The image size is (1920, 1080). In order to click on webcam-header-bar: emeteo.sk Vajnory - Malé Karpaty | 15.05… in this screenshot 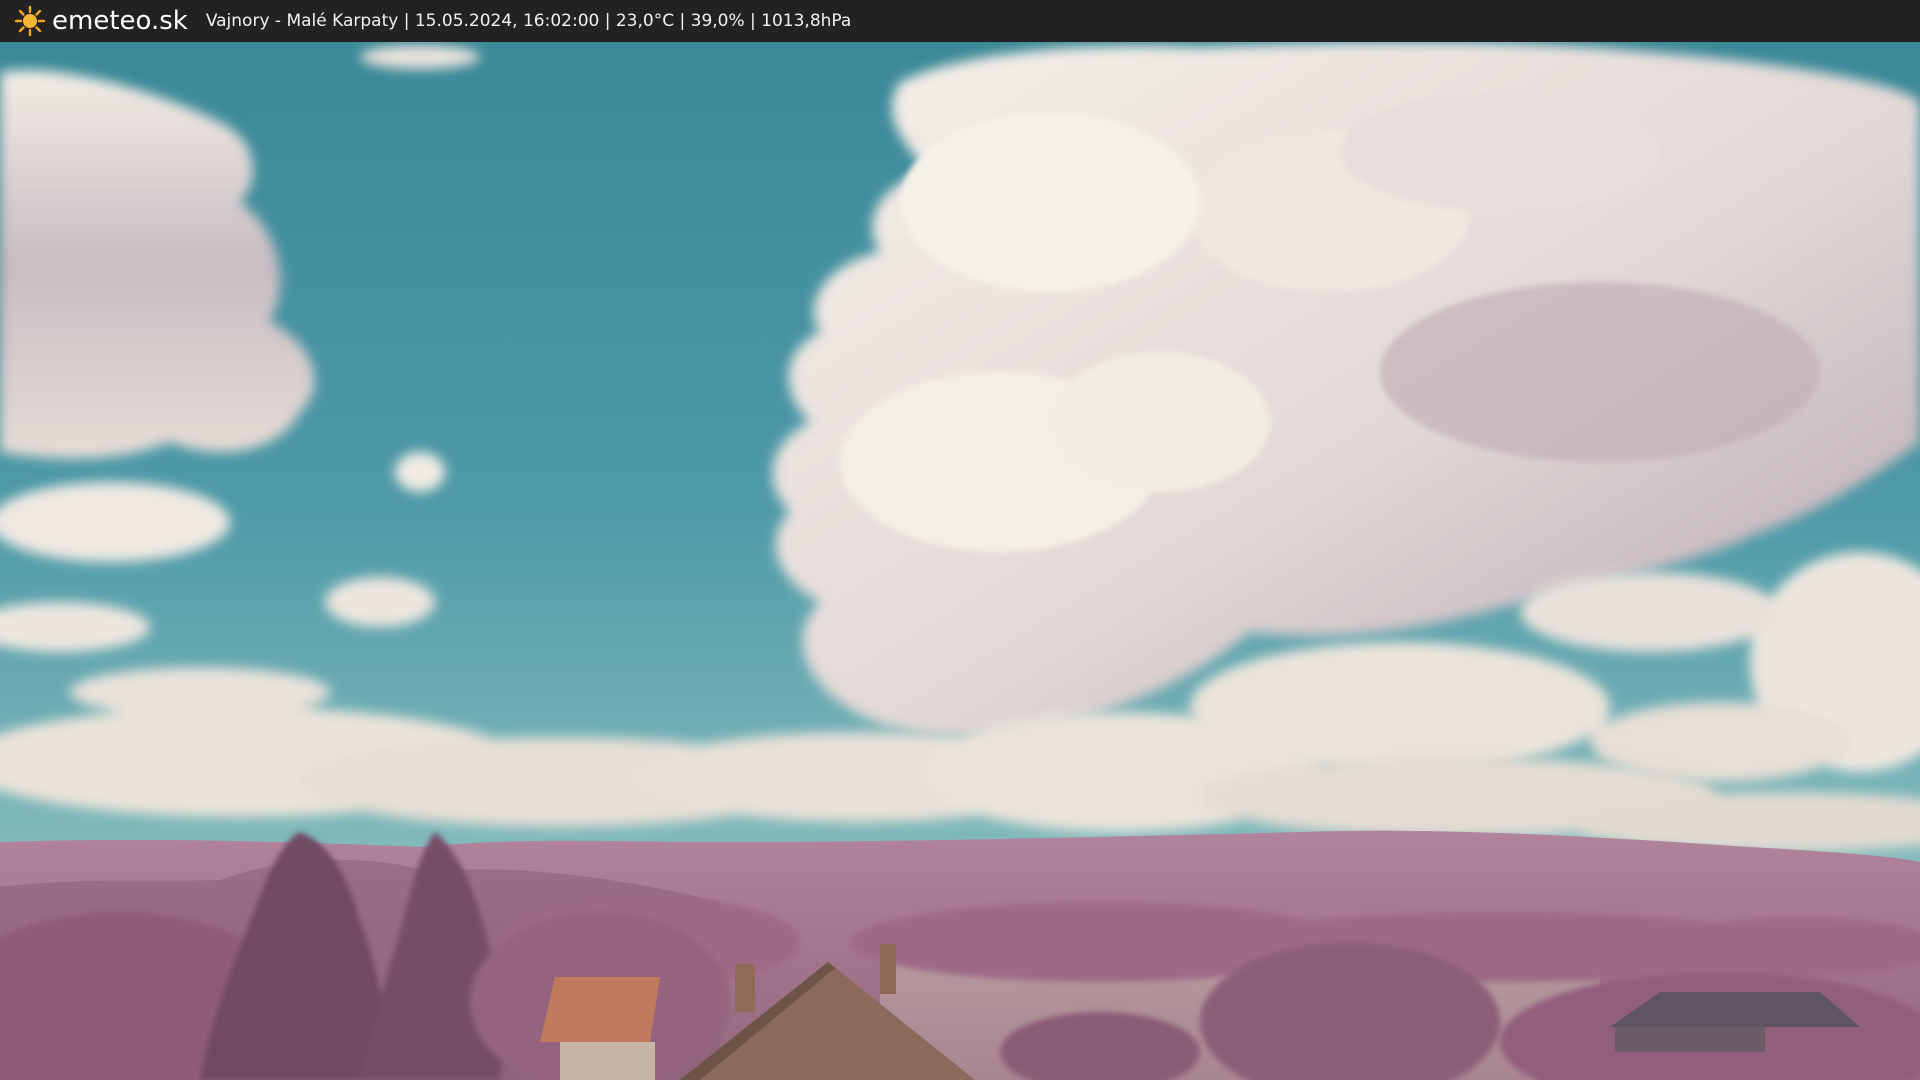, I will do `click(960, 21)`.